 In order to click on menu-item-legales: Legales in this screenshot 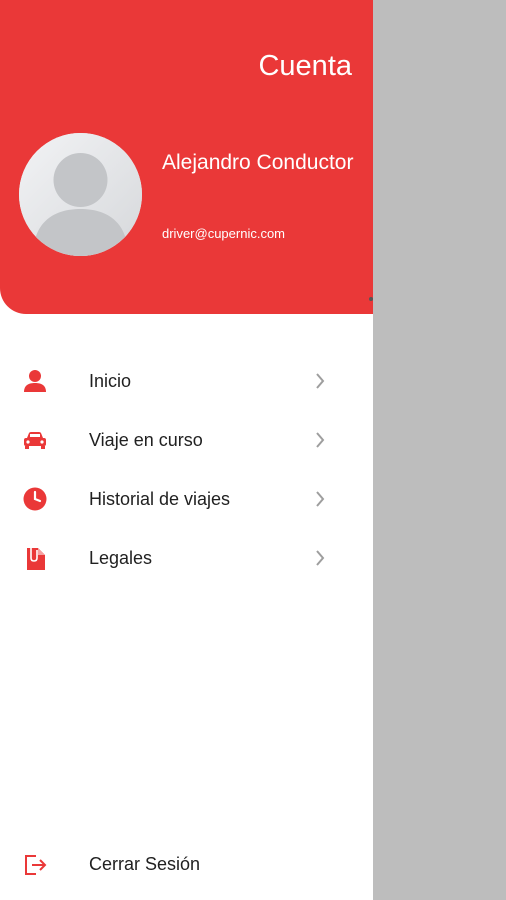, I will do `click(186, 558)`.